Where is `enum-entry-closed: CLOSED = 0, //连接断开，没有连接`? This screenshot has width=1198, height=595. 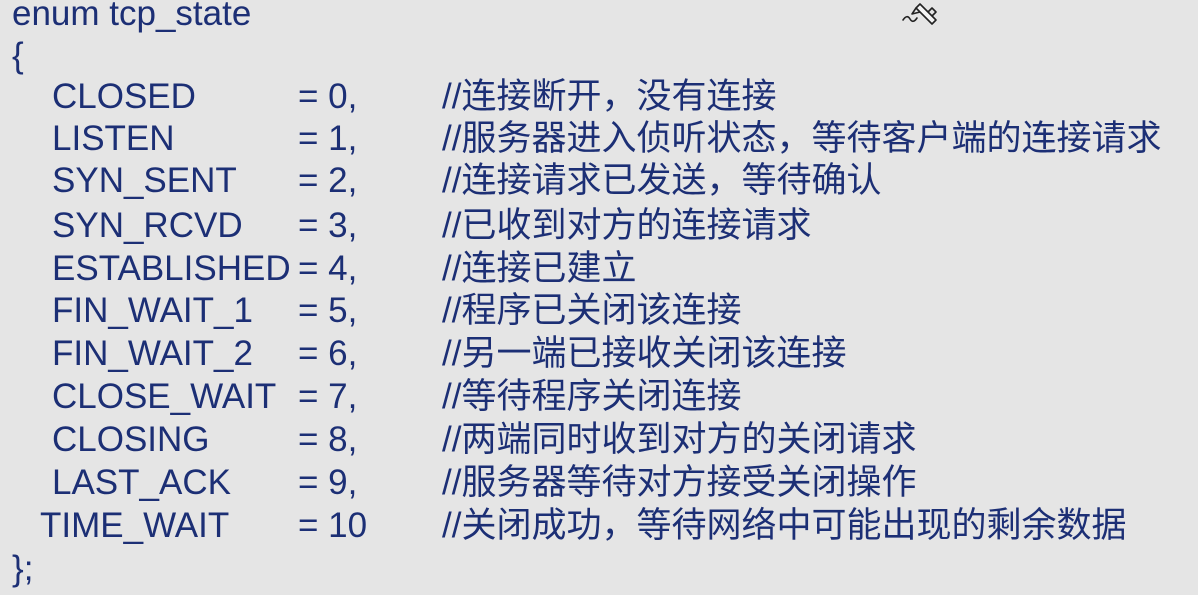 enum-entry-closed: CLOSED = 0, //连接断开，没有连接 is located at coordinates (599, 97).